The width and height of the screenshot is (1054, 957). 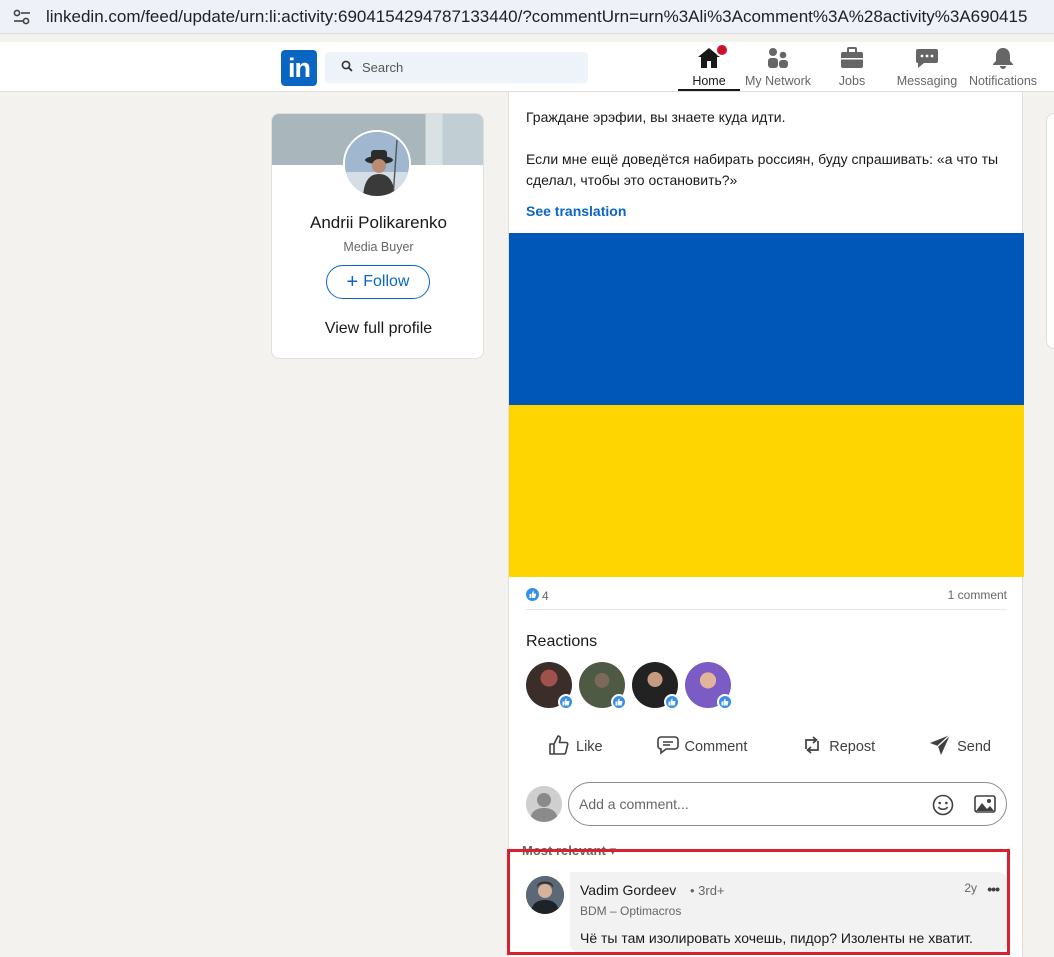 I want to click on send-icon, so click(x=943, y=747).